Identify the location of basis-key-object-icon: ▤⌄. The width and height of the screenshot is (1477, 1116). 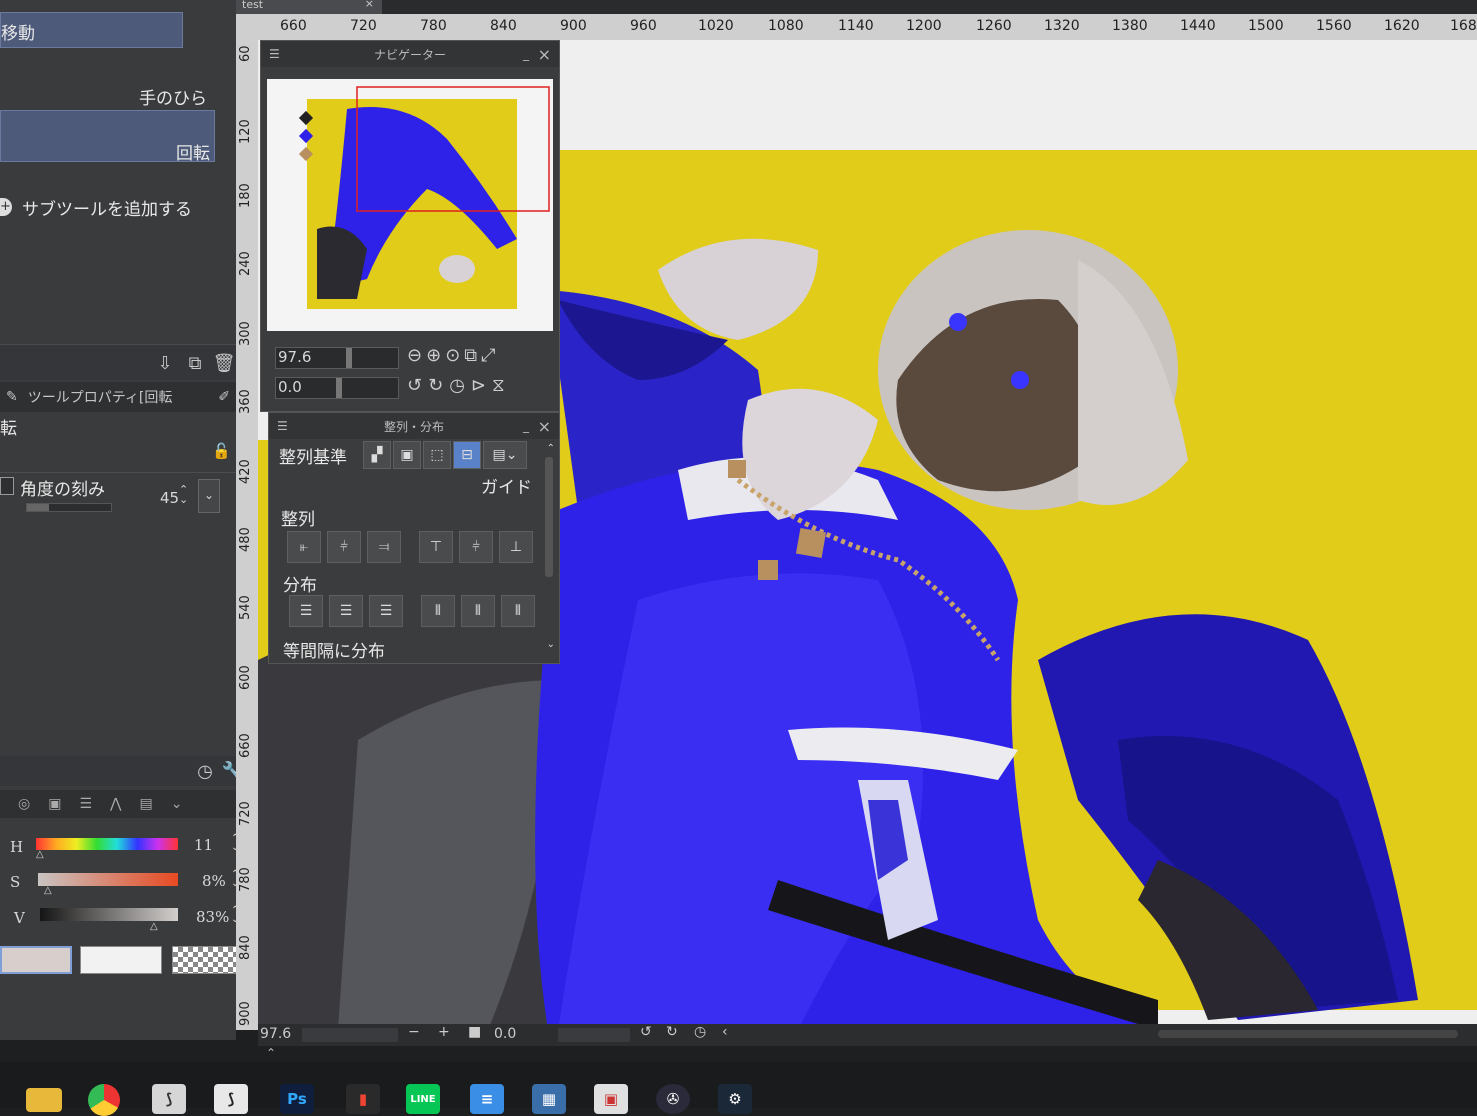
(505, 455).